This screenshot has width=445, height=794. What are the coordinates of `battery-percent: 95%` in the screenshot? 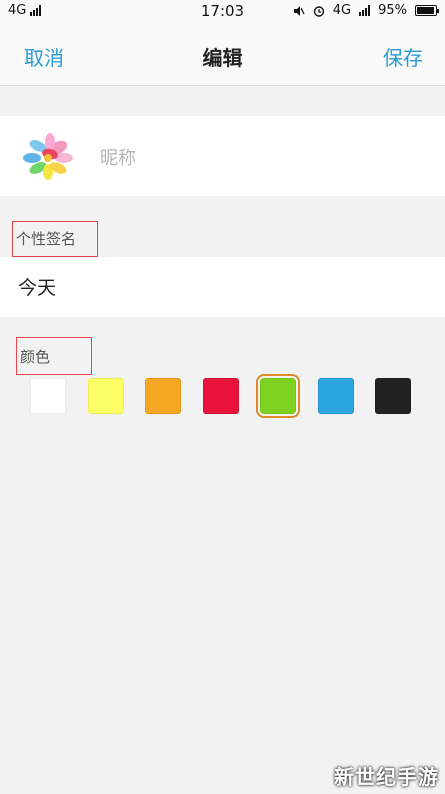 It's located at (392, 10).